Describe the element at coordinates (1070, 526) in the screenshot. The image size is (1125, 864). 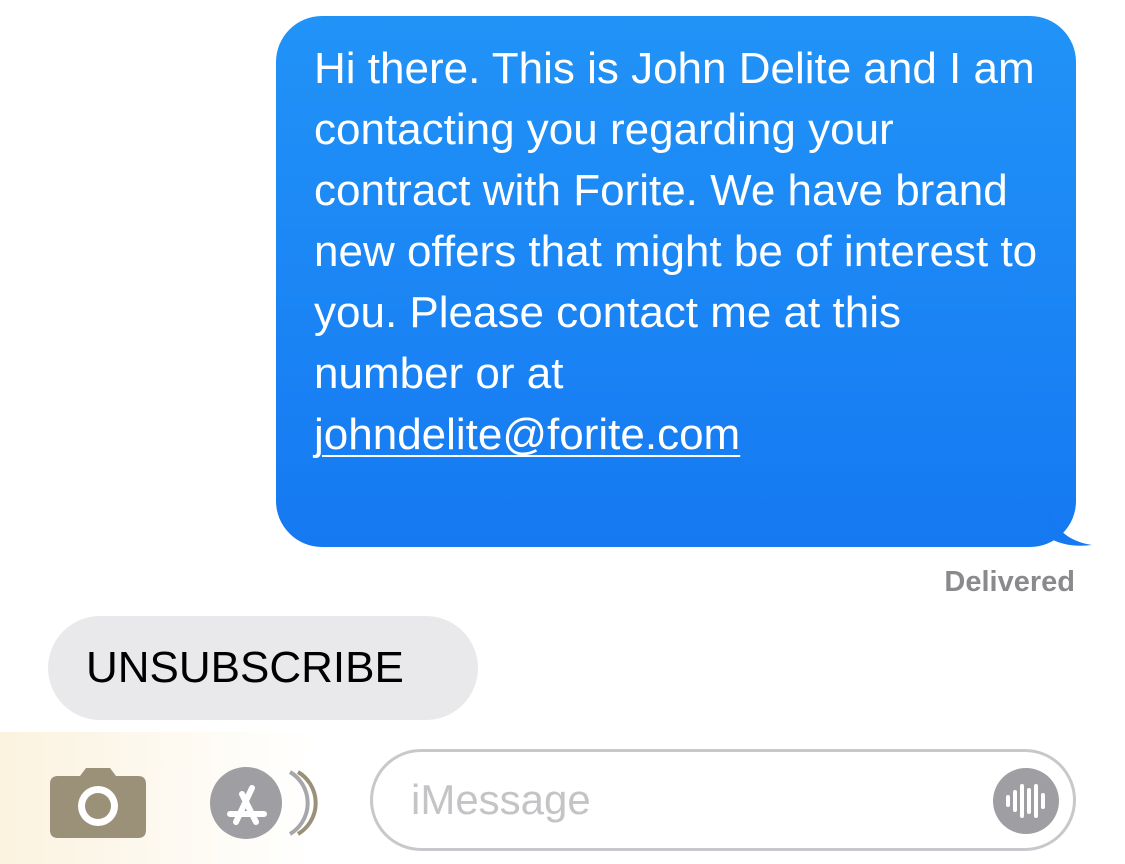
I see `bubble-tail` at that location.